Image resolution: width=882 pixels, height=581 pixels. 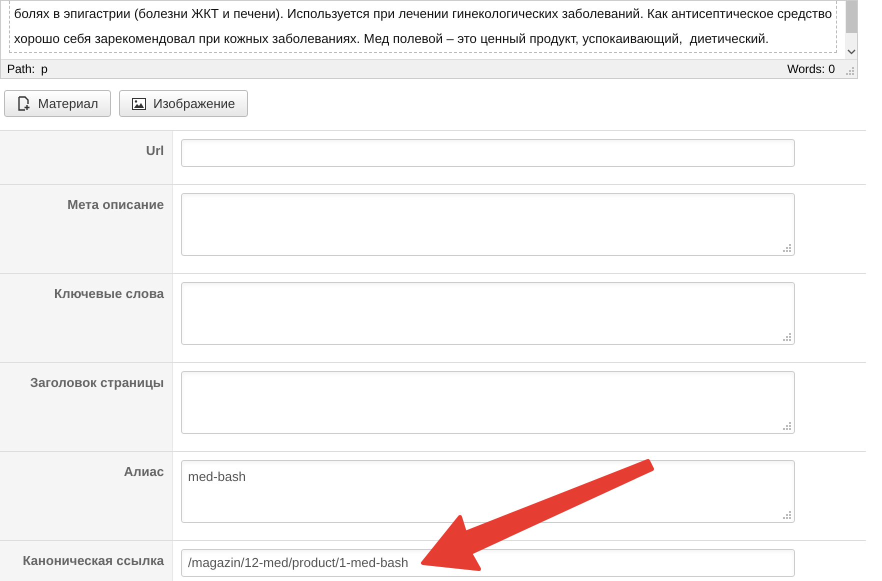 What do you see at coordinates (58, 103) in the screenshot?
I see `article-button: Материал` at bounding box center [58, 103].